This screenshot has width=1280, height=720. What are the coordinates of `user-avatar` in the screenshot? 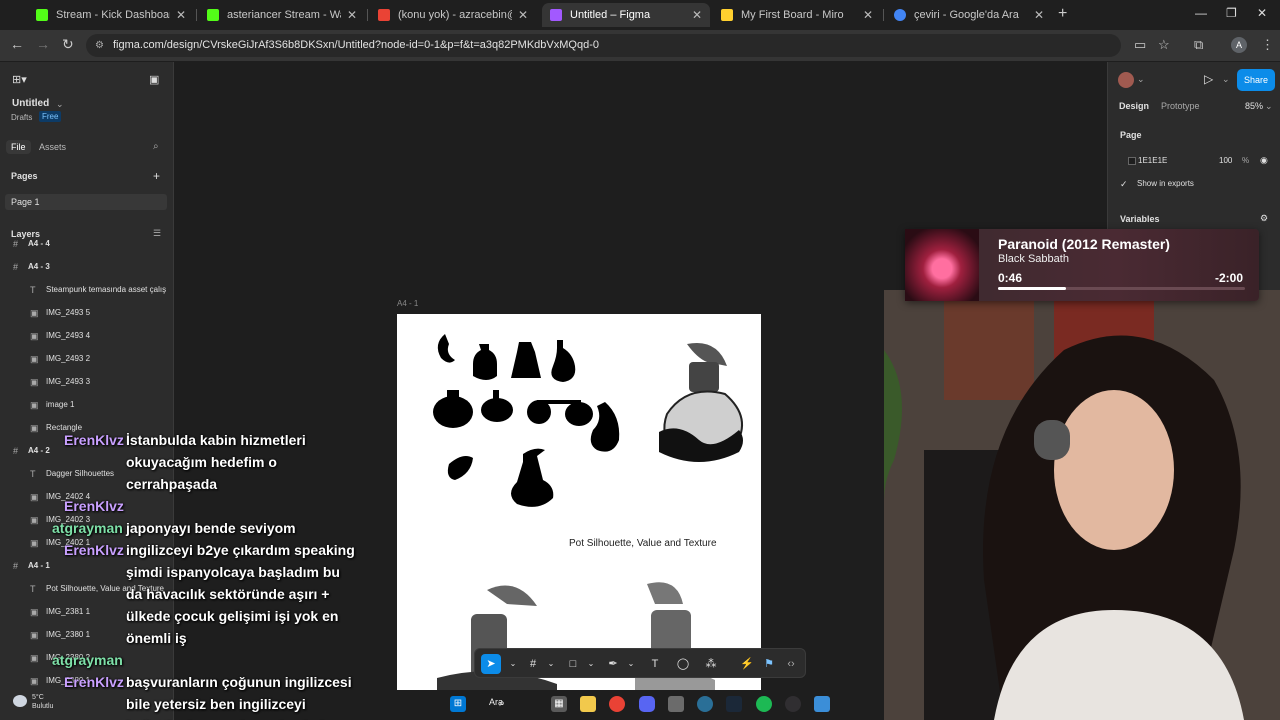 It's located at (1126, 80).